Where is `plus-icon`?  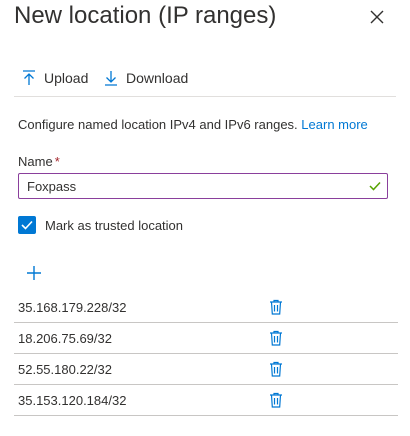 plus-icon is located at coordinates (34, 273).